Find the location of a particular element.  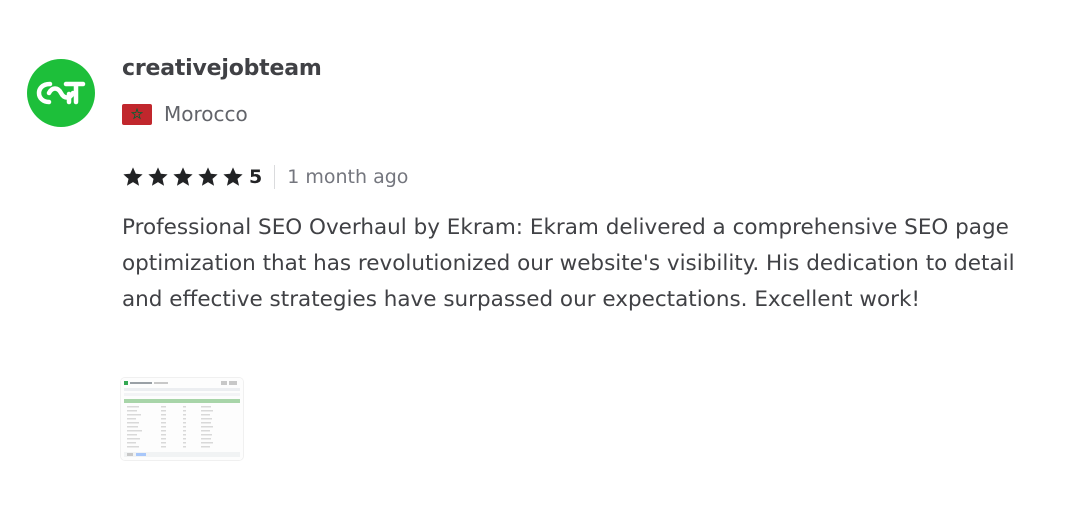

reviewer-username: creativejobteam is located at coordinates (222, 68).